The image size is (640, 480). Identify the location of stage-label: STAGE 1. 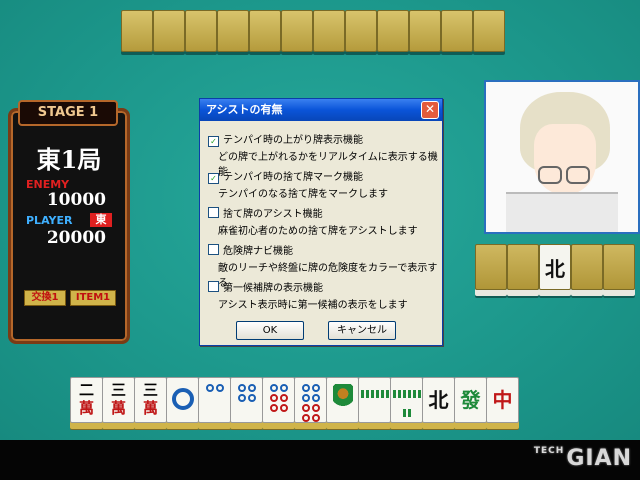
(68, 113).